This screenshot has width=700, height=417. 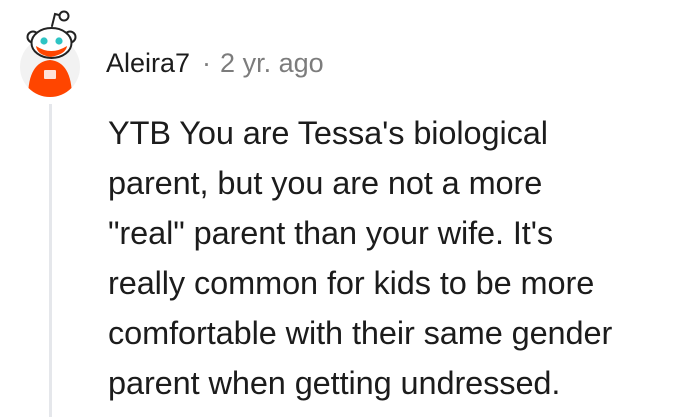 What do you see at coordinates (325, 183) in the screenshot?
I see `comment-body-line: parent, but you are not a more` at bounding box center [325, 183].